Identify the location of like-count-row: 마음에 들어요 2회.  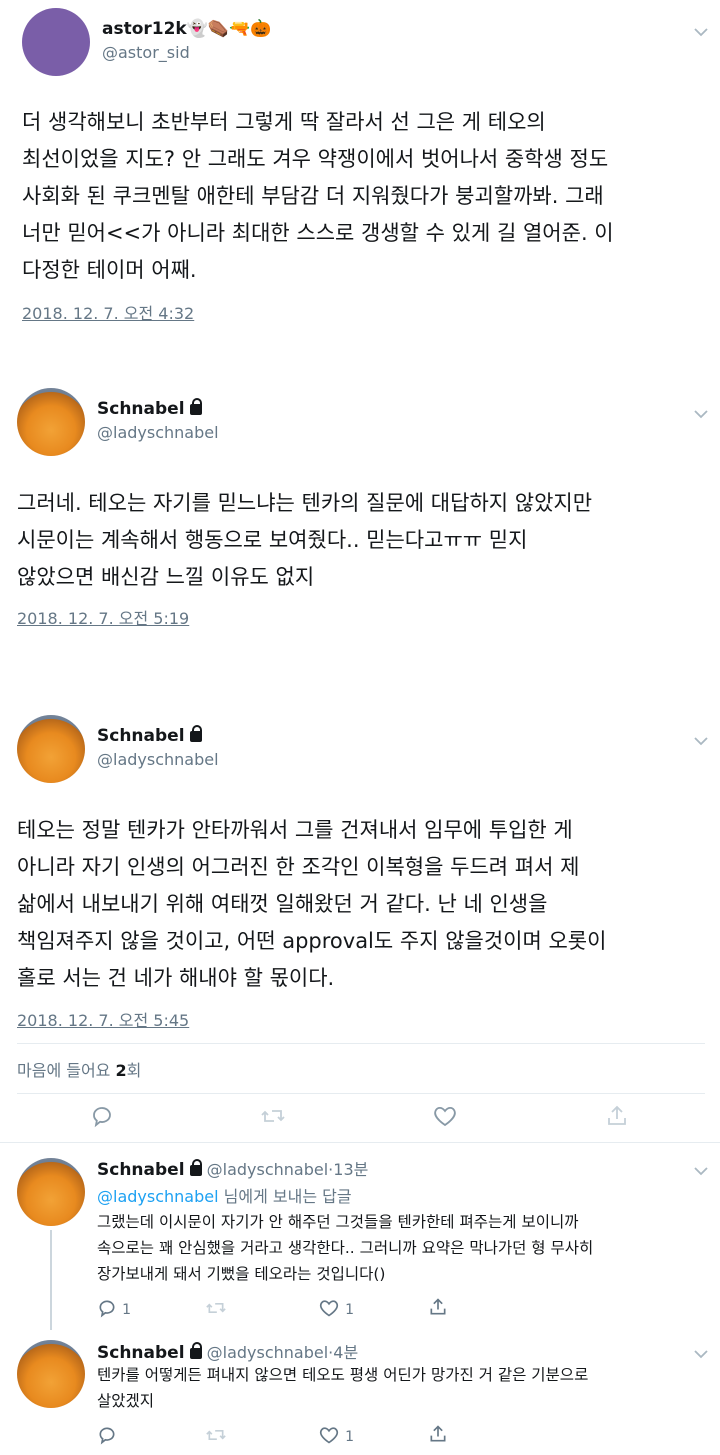
(79, 1069).